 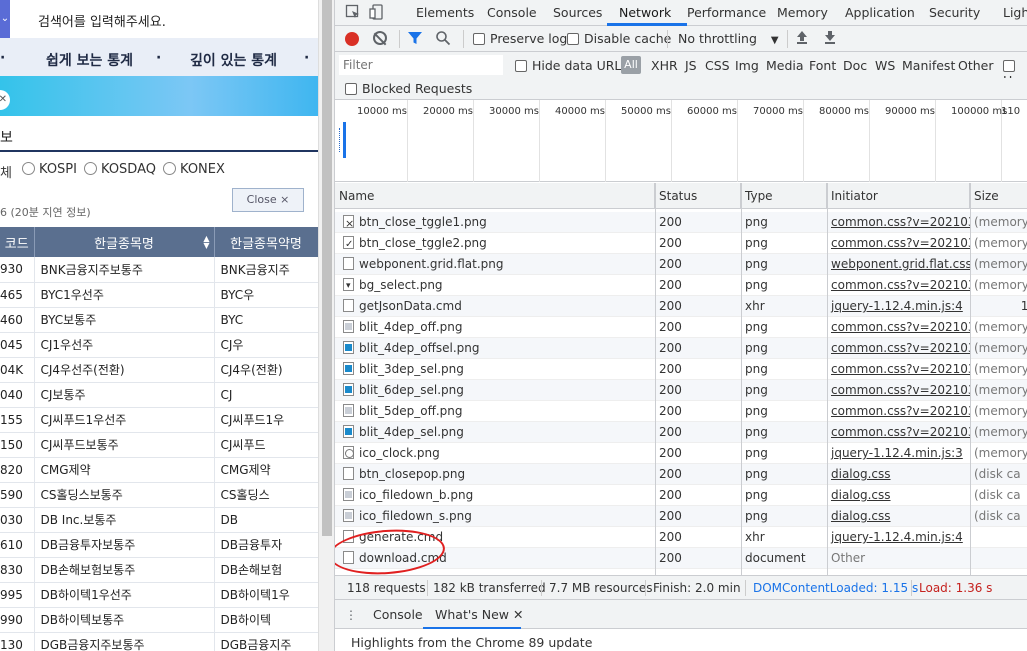 What do you see at coordinates (496, 390) in the screenshot?
I see `request-name: blit_6dep_sel.png` at bounding box center [496, 390].